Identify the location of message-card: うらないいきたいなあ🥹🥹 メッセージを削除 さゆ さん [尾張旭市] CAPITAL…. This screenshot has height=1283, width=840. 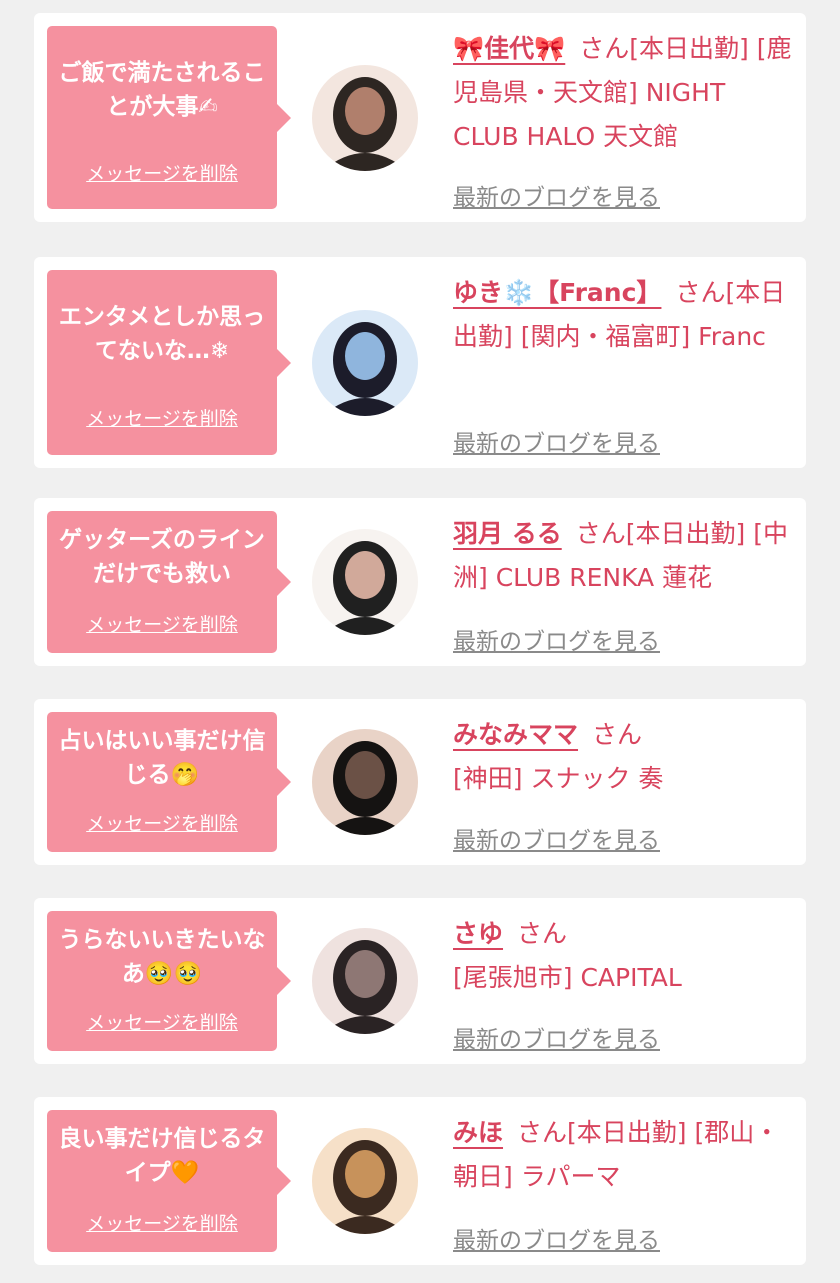
(420, 981).